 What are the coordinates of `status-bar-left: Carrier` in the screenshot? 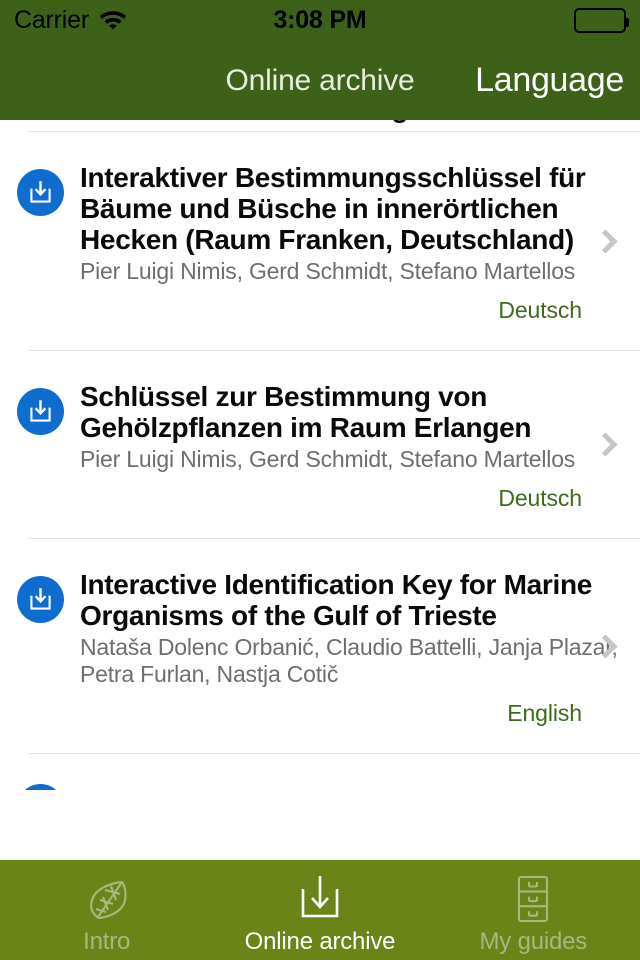 It's located at (114, 20).